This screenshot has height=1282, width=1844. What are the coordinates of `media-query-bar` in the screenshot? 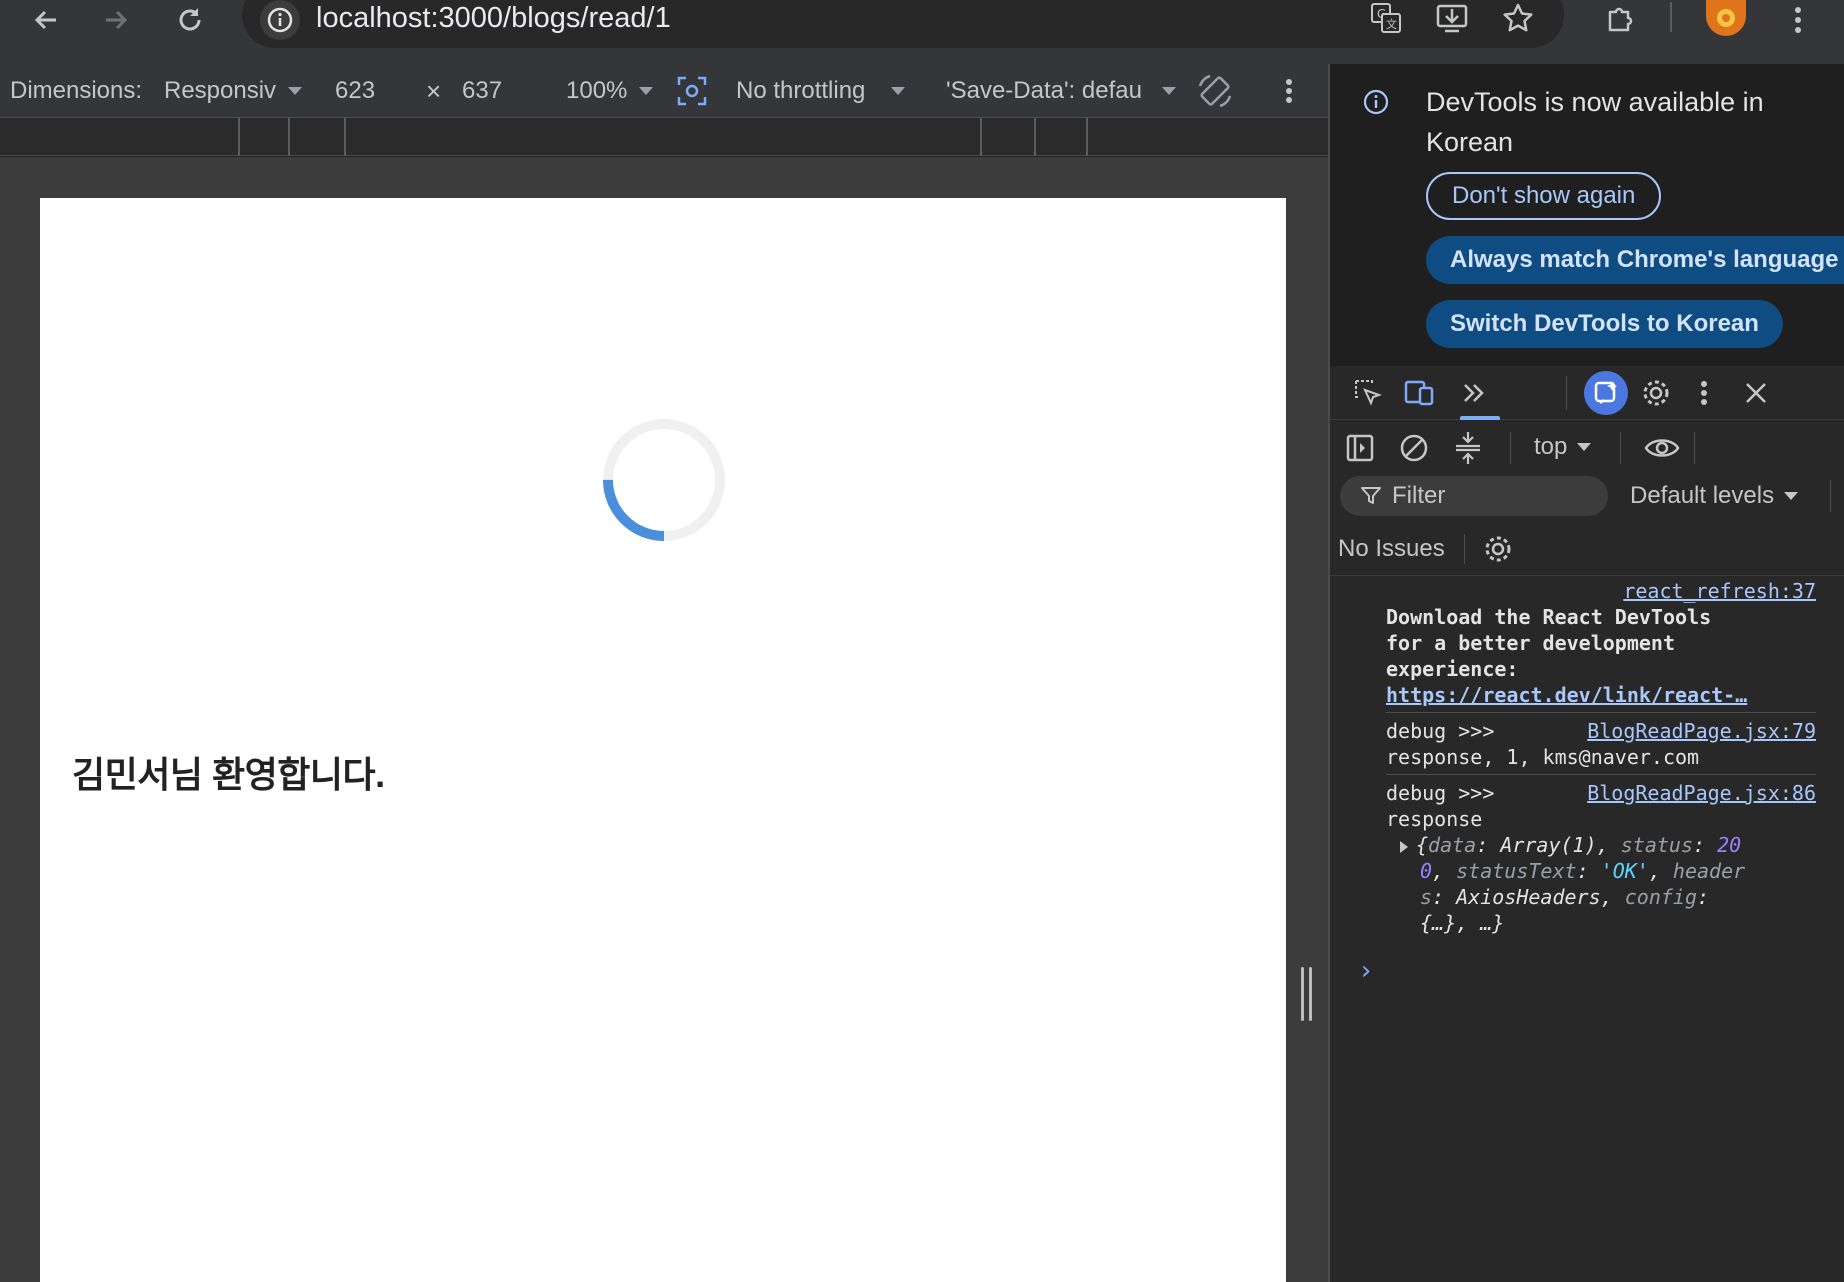 It's located at (664, 137).